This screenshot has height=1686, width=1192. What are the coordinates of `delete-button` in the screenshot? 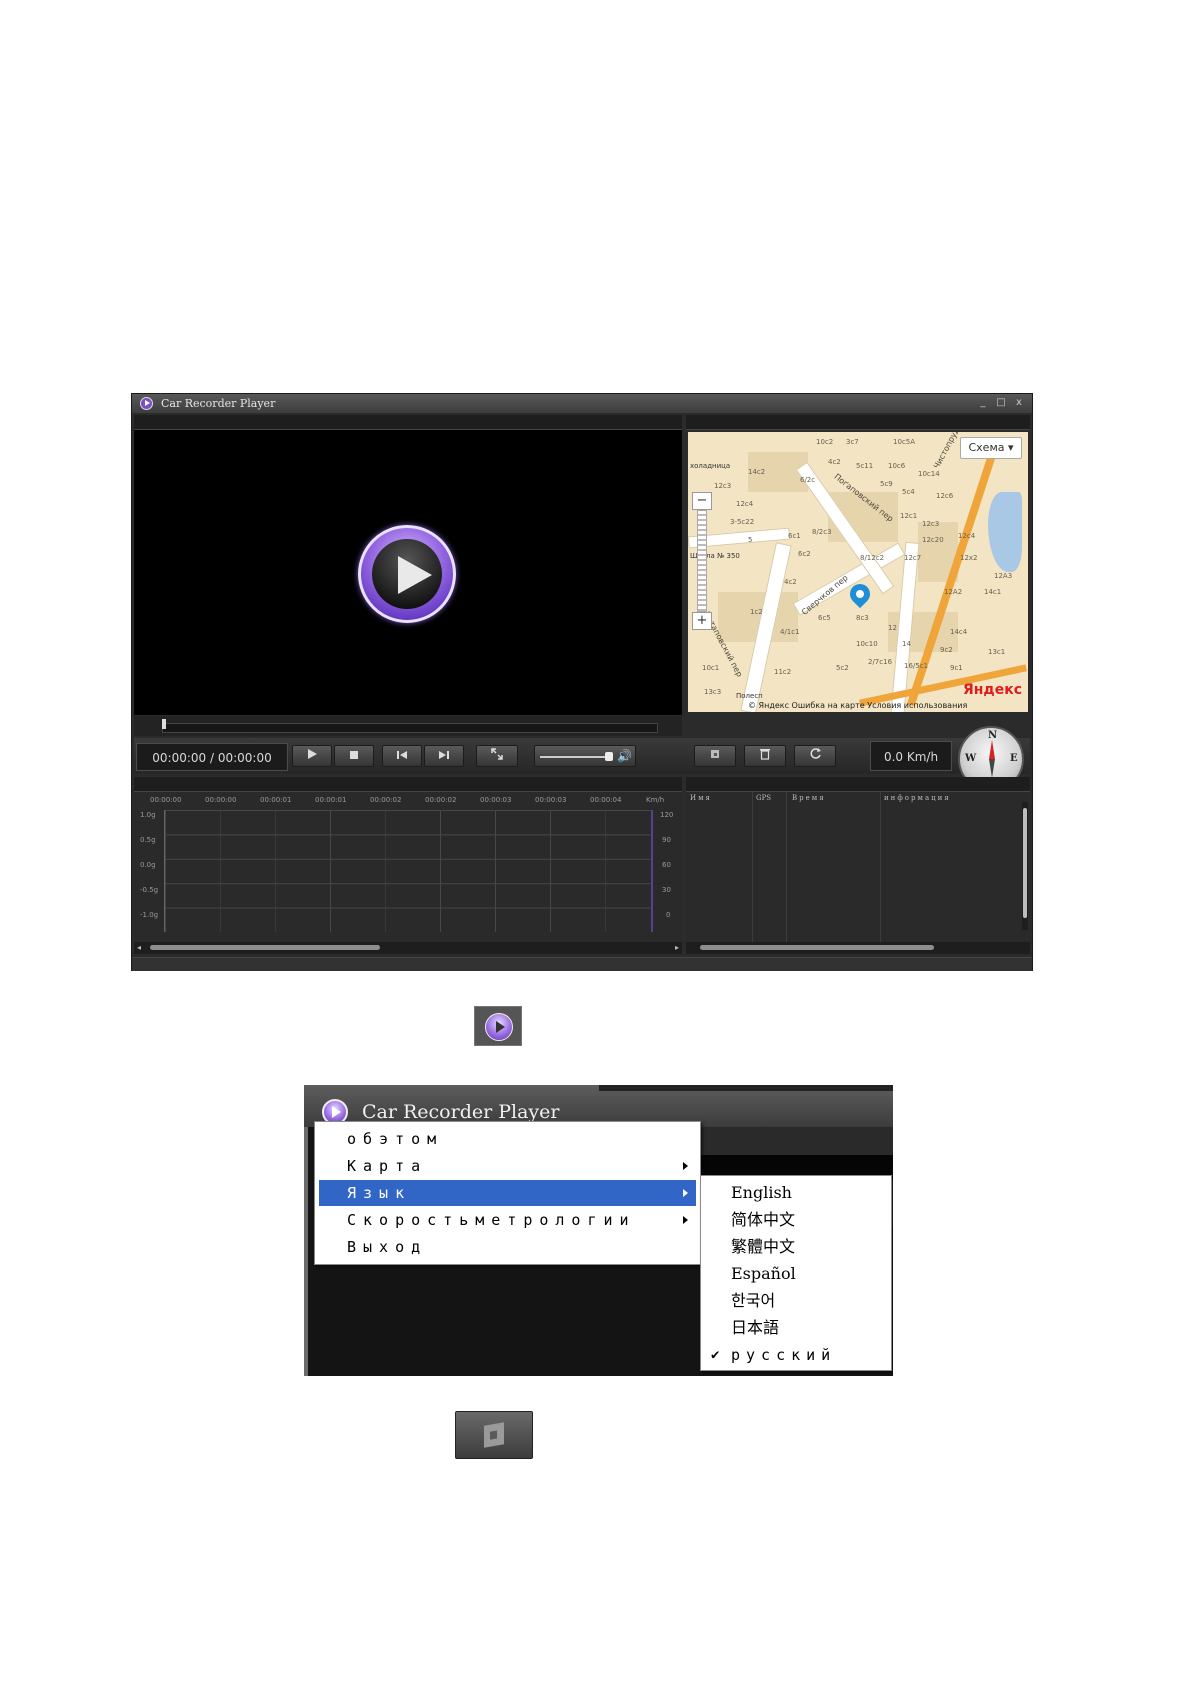 It's located at (765, 756).